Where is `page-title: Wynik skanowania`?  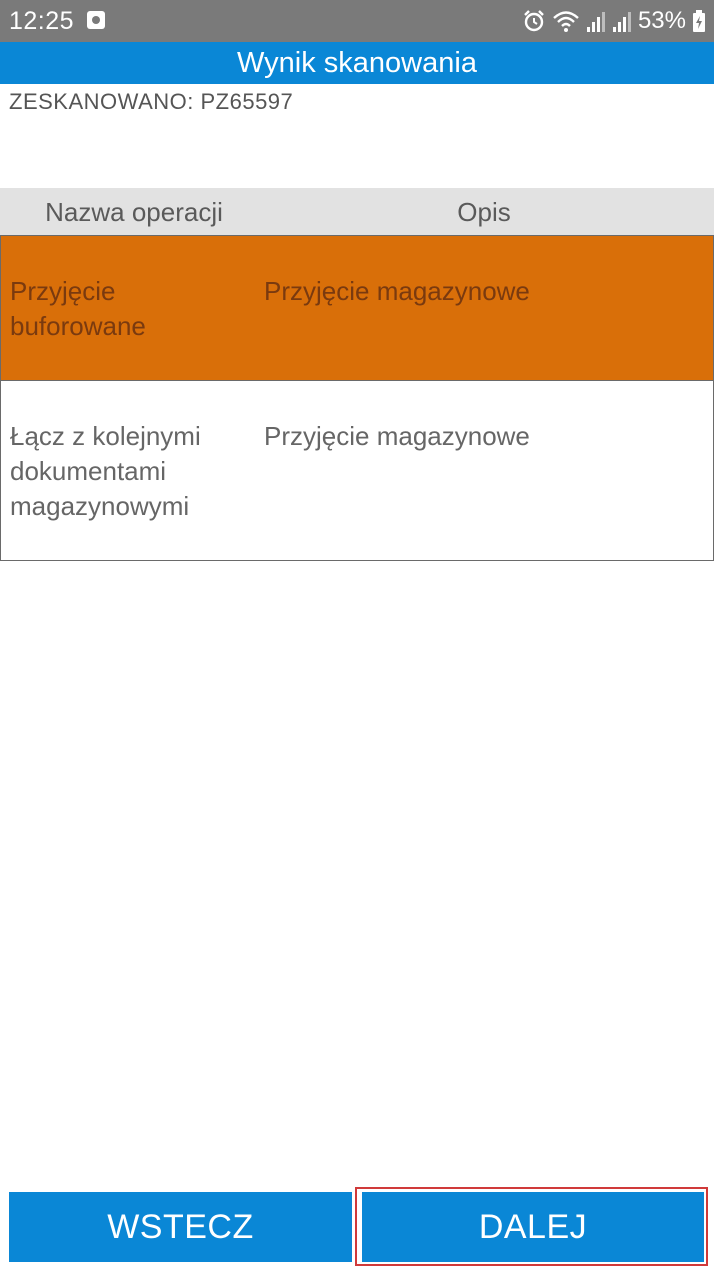 page-title: Wynik skanowania is located at coordinates (357, 63).